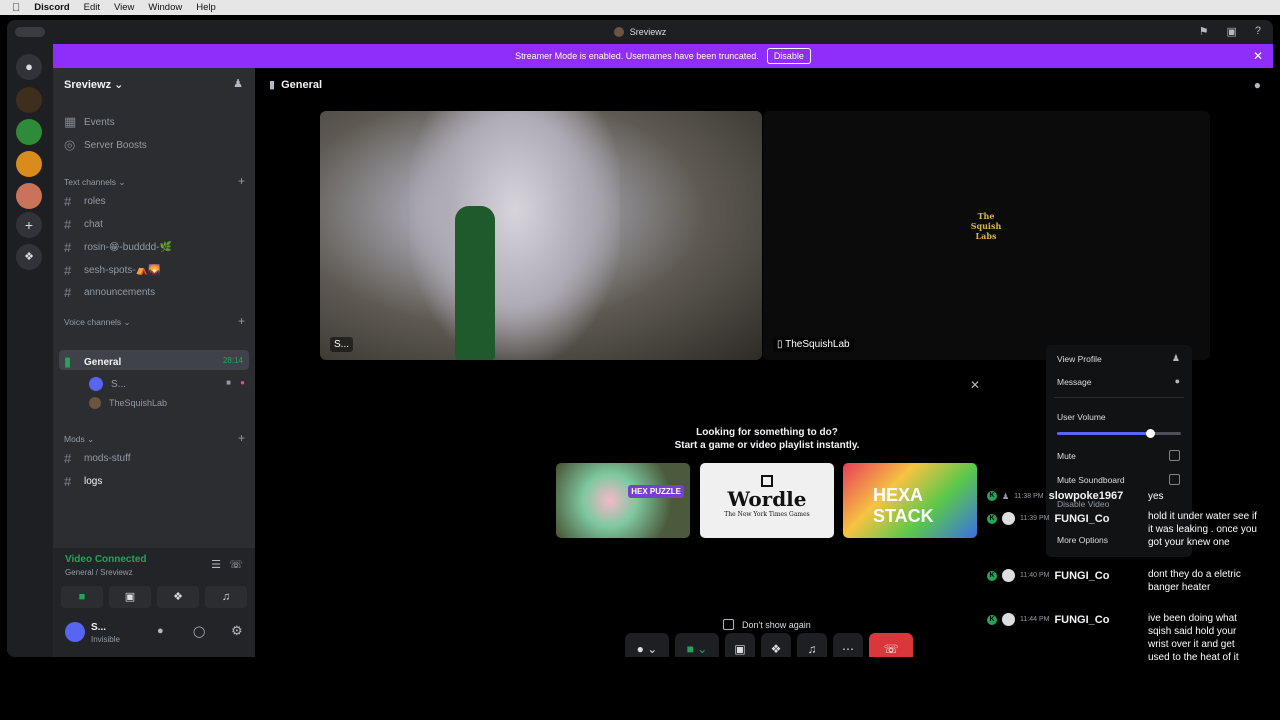 Image resolution: width=1280 pixels, height=720 pixels. I want to click on mute-checkbox, so click(1174, 455).